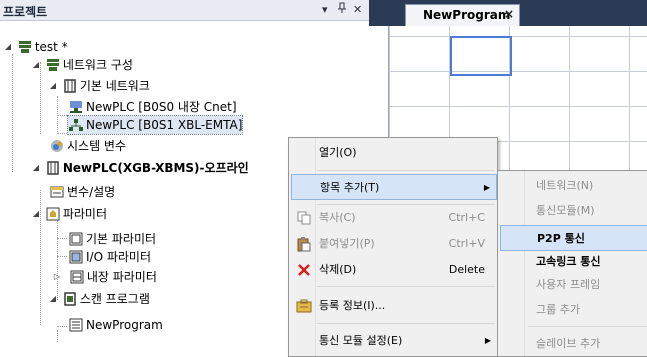 This screenshot has height=357, width=647. What do you see at coordinates (57, 277) in the screenshot?
I see `expand-icon: ▷` at bounding box center [57, 277].